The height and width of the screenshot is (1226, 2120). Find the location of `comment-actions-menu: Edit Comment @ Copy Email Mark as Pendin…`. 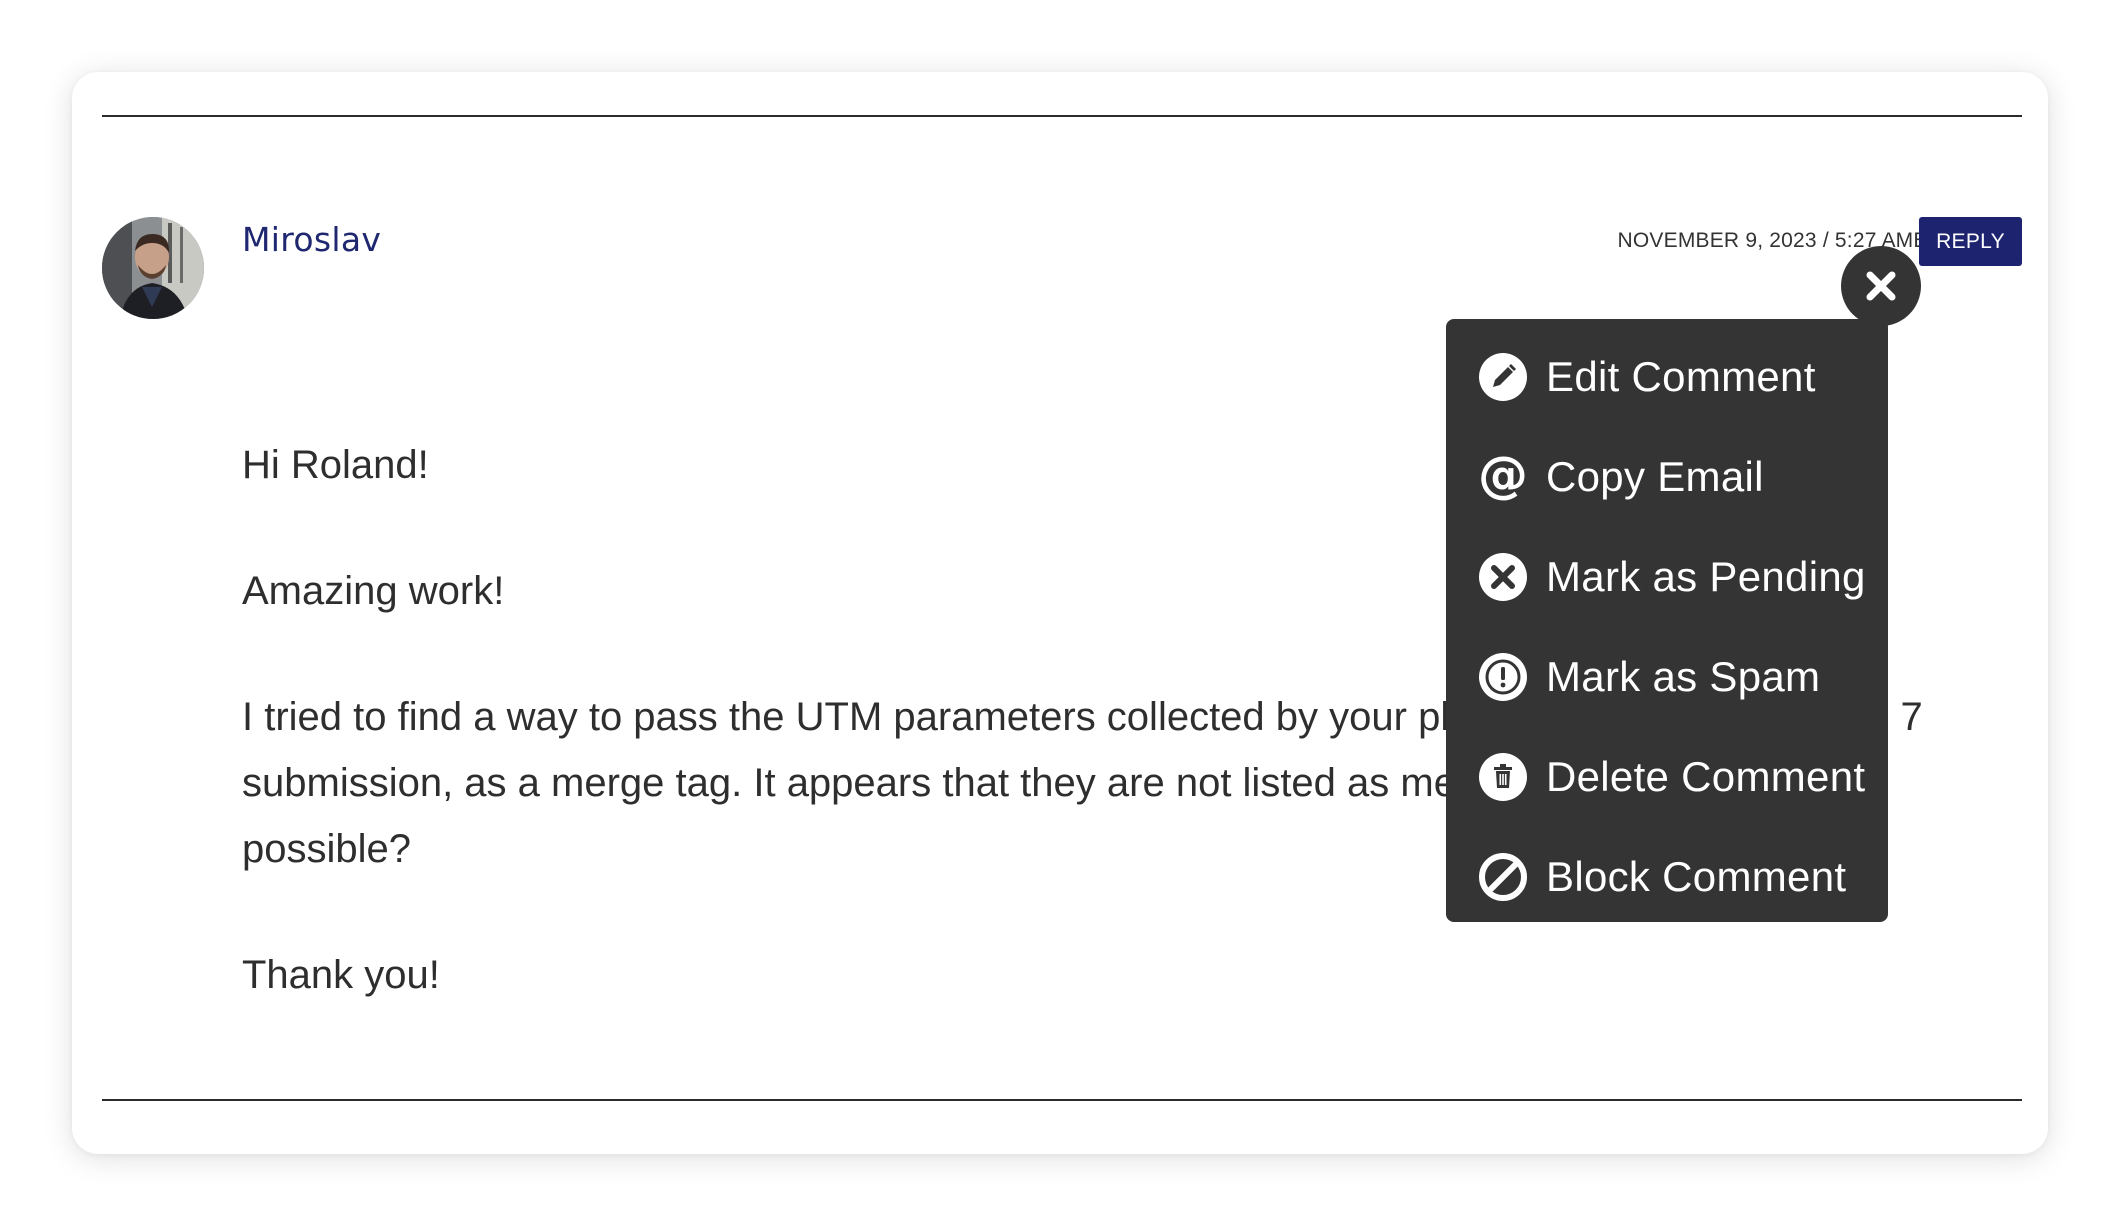

comment-actions-menu: Edit Comment @ Copy Email Mark as Pendin… is located at coordinates (1667, 620).